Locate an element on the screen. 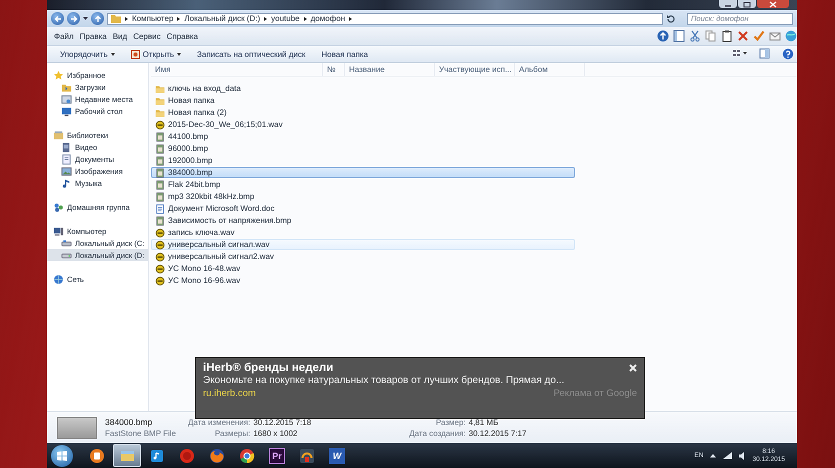 The image size is (835, 468). property-label: Размеры: is located at coordinates (232, 433).